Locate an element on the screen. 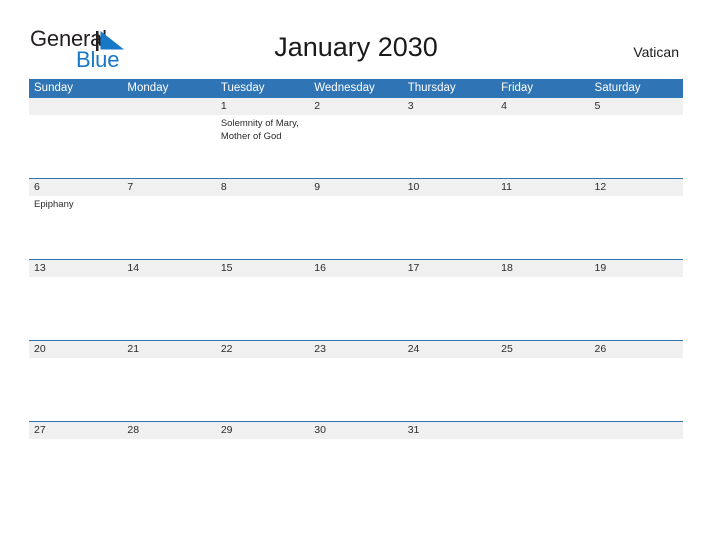 The width and height of the screenshot is (712, 550). day-number: 26 is located at coordinates (636, 349).